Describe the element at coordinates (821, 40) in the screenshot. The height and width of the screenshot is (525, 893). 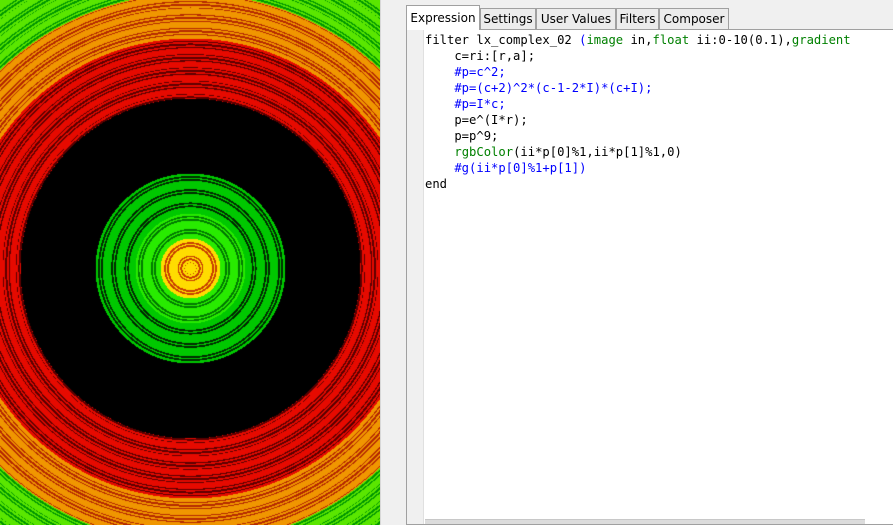
I see `code-token: gradient` at that location.